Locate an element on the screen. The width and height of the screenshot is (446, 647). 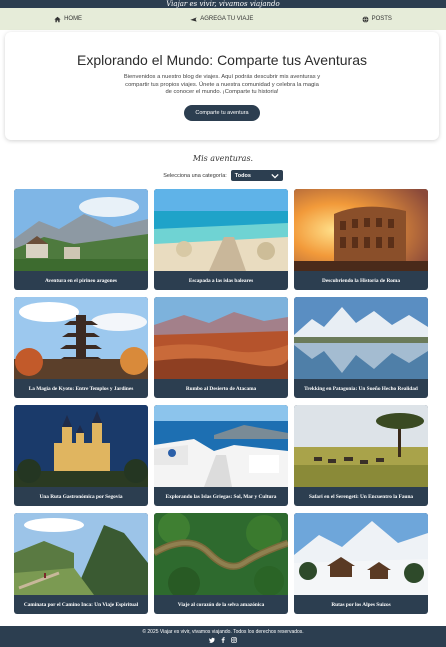
nav-add-trip-label: AGREGA TU VIAJE is located at coordinates (227, 19).